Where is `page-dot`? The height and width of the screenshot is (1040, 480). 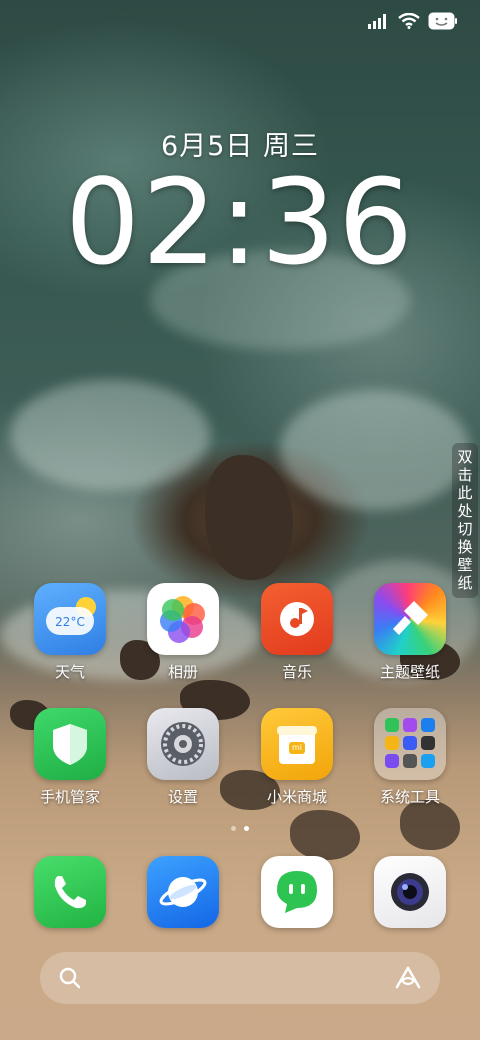 page-dot is located at coordinates (233, 828).